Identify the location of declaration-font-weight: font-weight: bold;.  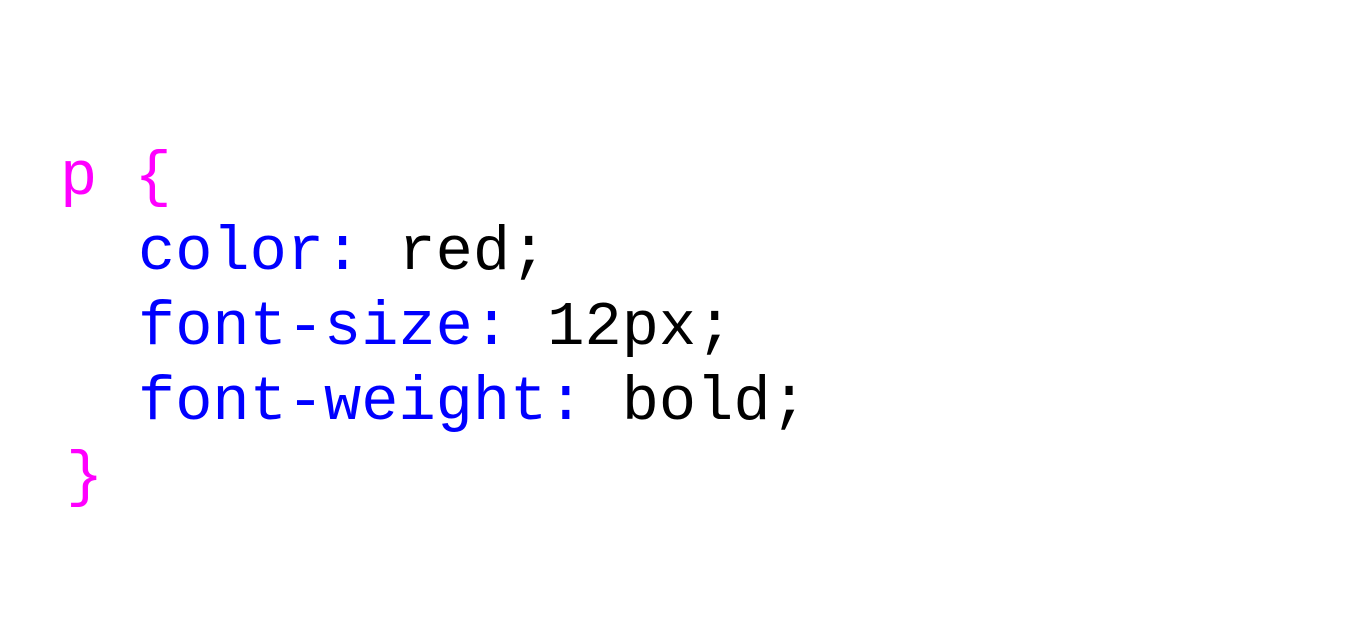
(434, 402).